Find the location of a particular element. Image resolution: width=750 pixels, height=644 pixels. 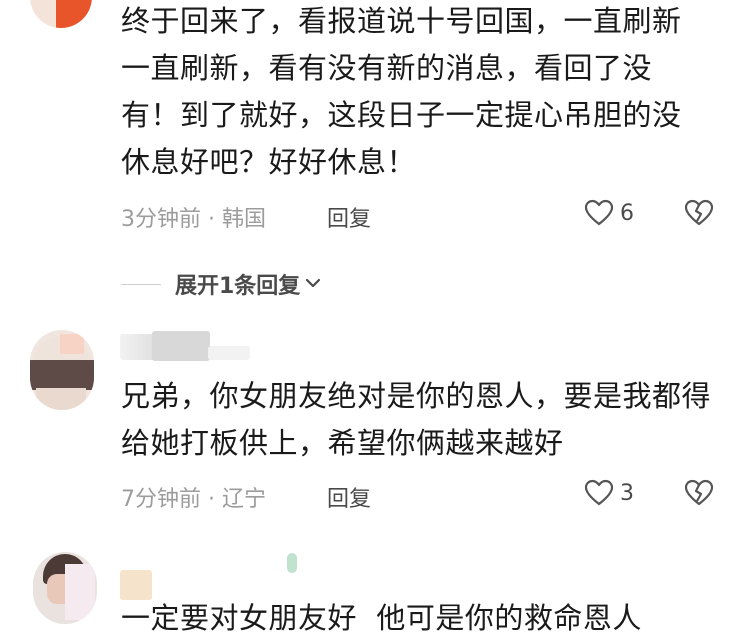

username-icon is located at coordinates (292, 563).